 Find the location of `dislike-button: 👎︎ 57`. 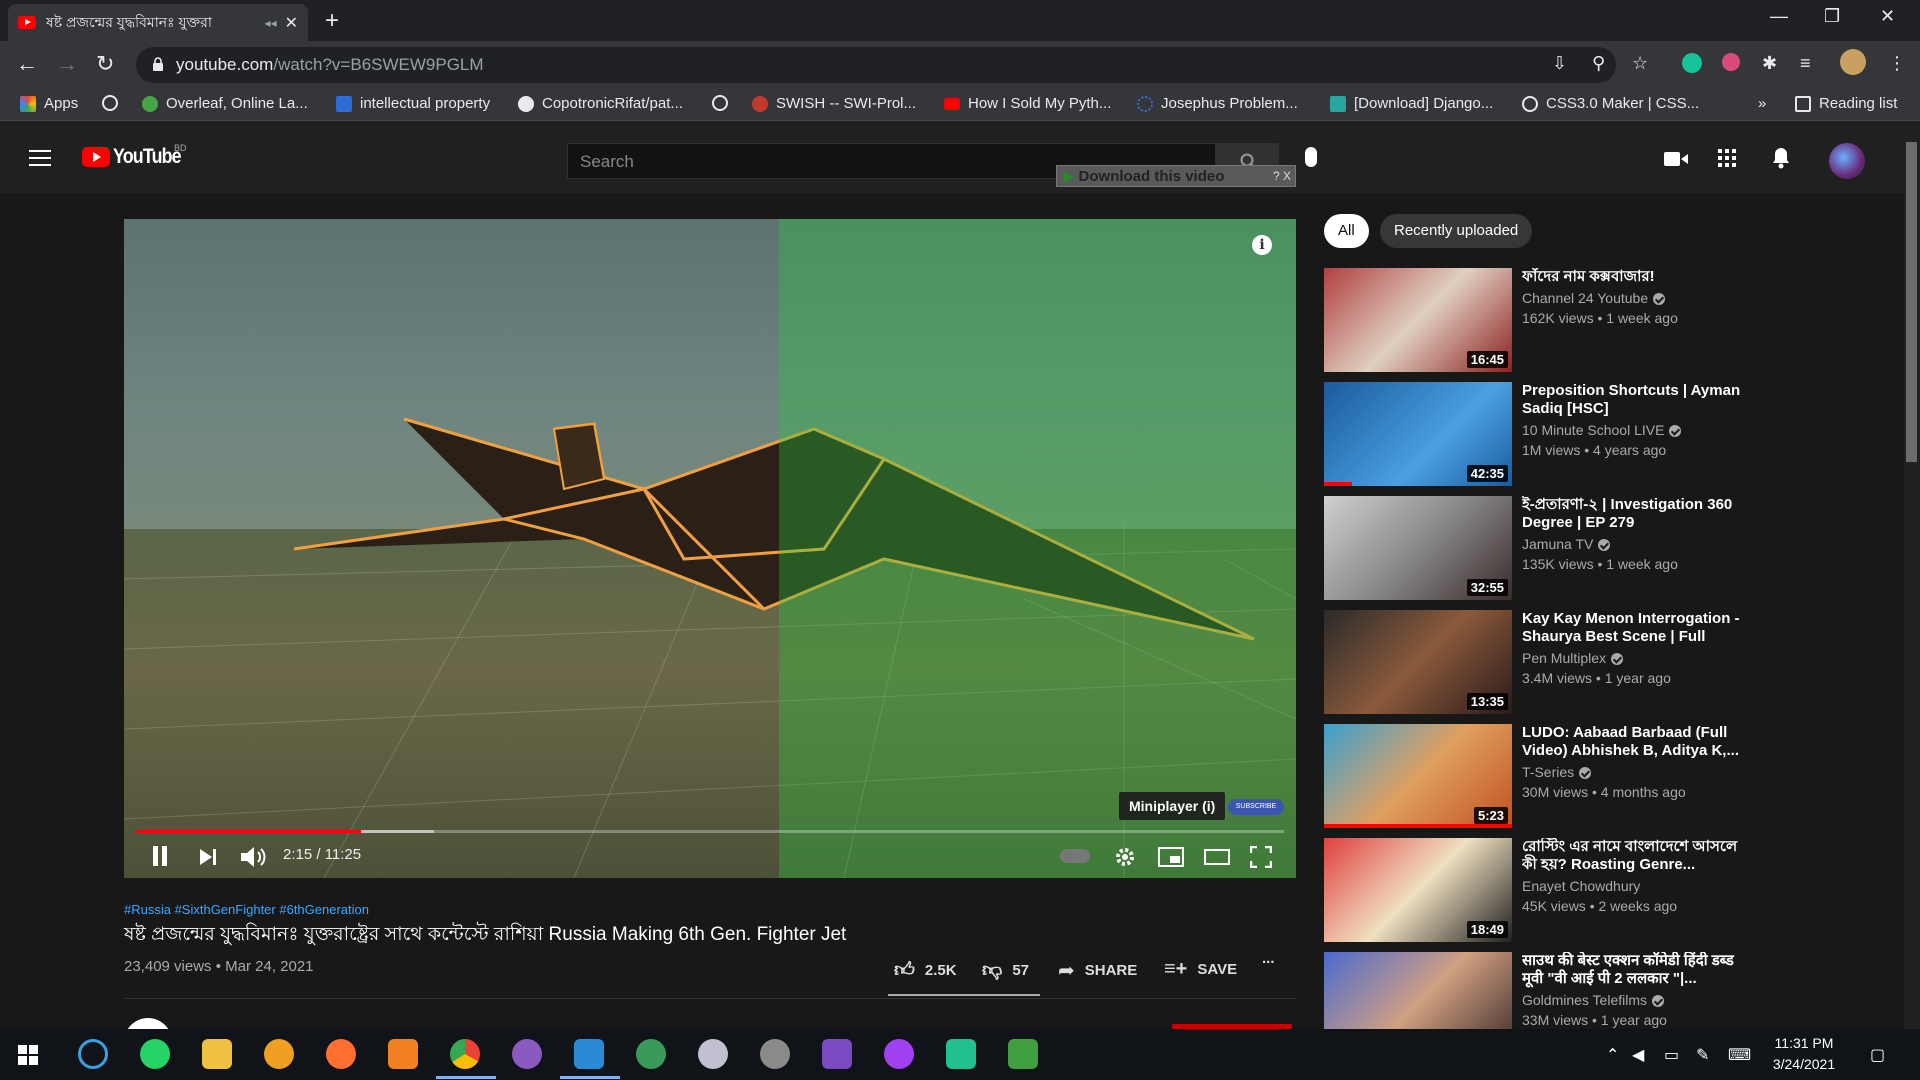

dislike-button: 👎︎ 57 is located at coordinates (1005, 970).